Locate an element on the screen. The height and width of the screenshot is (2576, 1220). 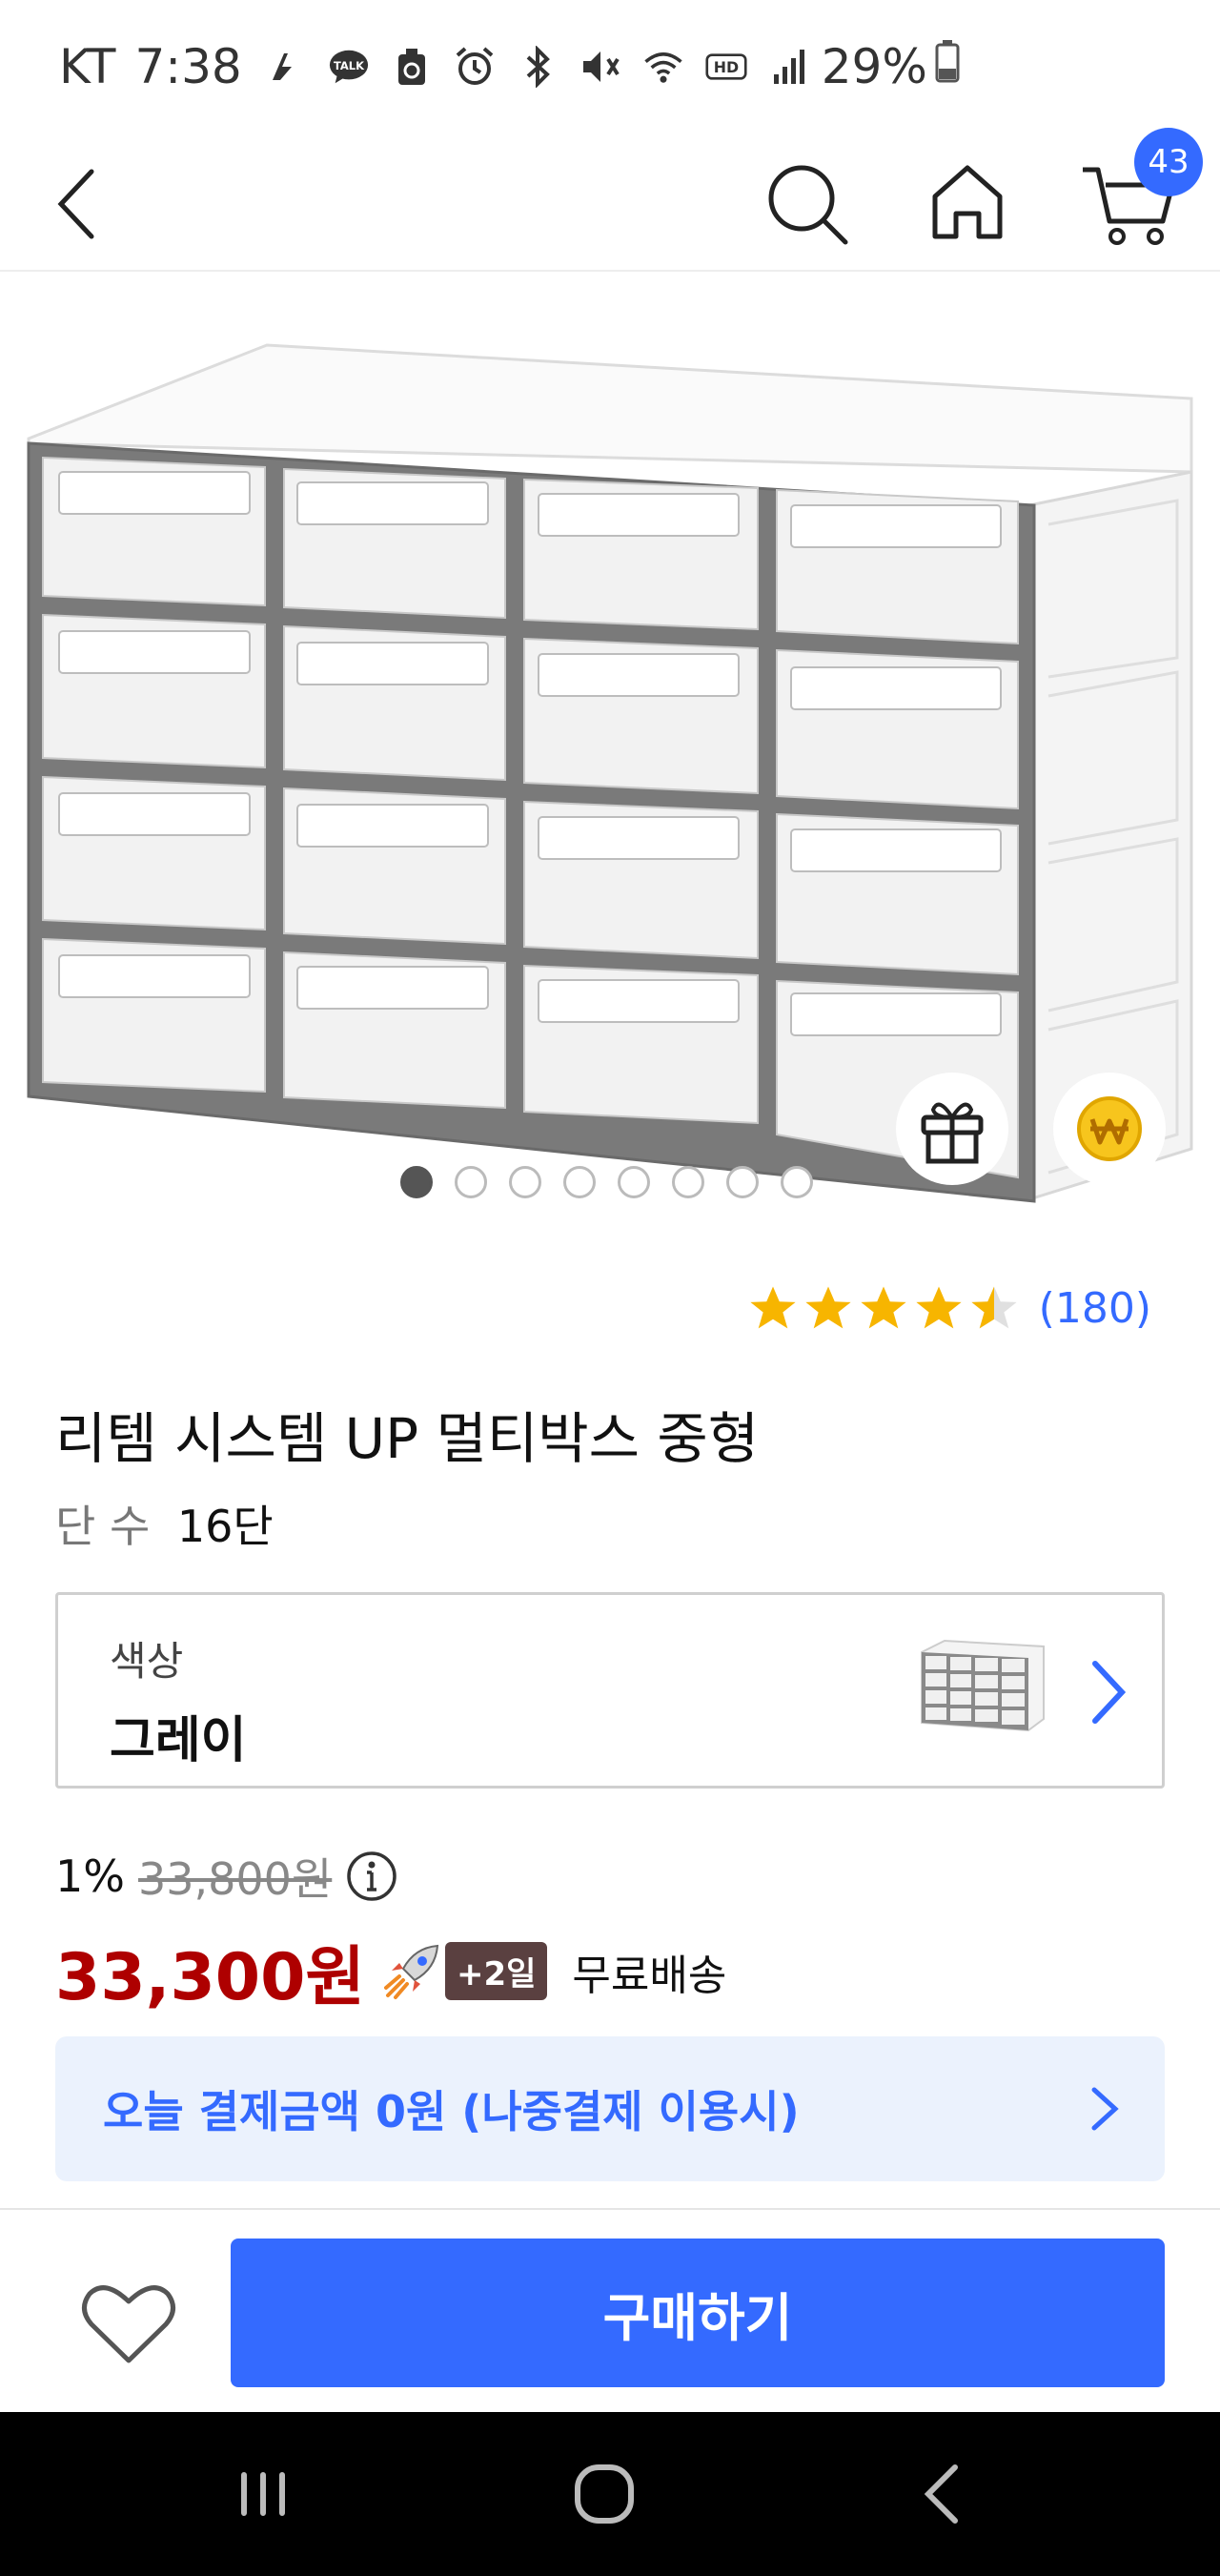
won-coin-icon is located at coordinates (1110, 1128).